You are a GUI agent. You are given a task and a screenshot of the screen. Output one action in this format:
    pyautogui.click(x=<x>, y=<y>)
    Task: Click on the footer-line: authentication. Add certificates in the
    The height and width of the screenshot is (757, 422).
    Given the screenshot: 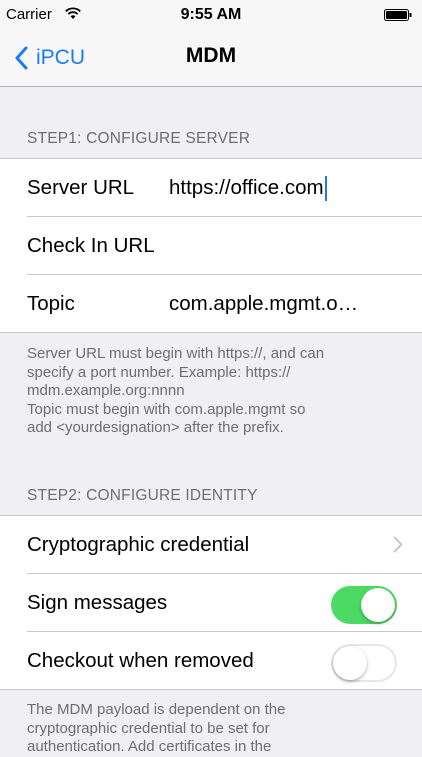 What is the action you would take?
    pyautogui.click(x=149, y=746)
    